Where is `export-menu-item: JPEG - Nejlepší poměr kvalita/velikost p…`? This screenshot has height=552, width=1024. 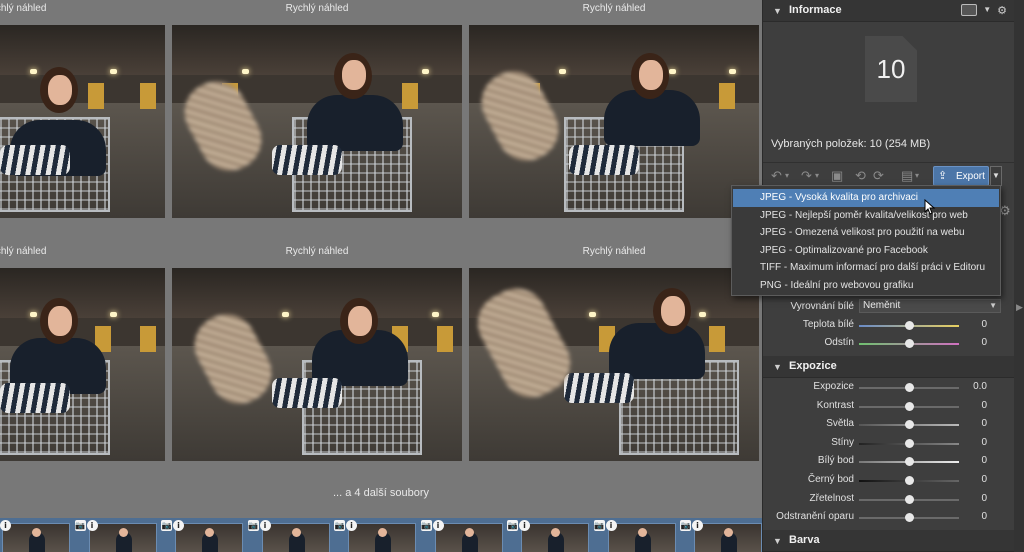
export-menu-item: JPEG - Nejlepší poměr kvalita/velikost p… is located at coordinates (866, 216).